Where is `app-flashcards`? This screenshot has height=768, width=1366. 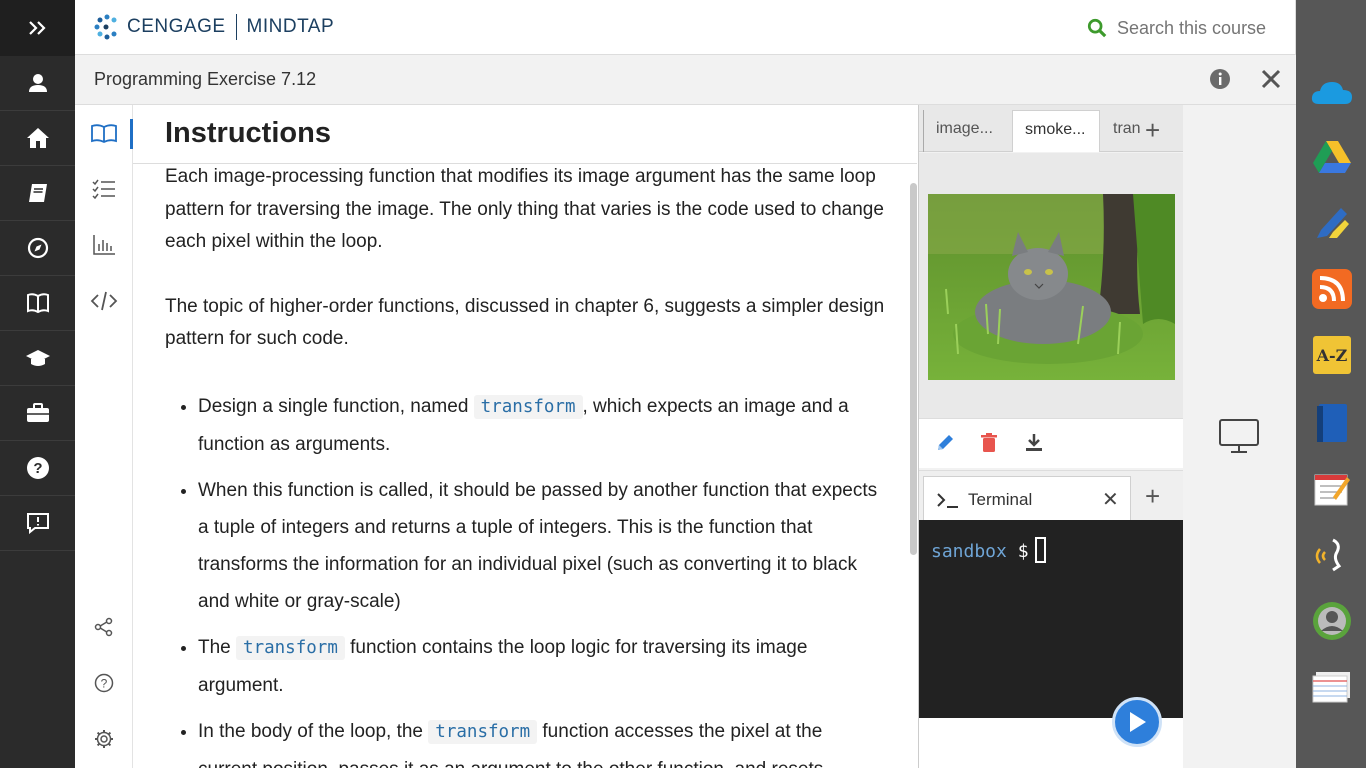
app-flashcards is located at coordinates (1332, 687).